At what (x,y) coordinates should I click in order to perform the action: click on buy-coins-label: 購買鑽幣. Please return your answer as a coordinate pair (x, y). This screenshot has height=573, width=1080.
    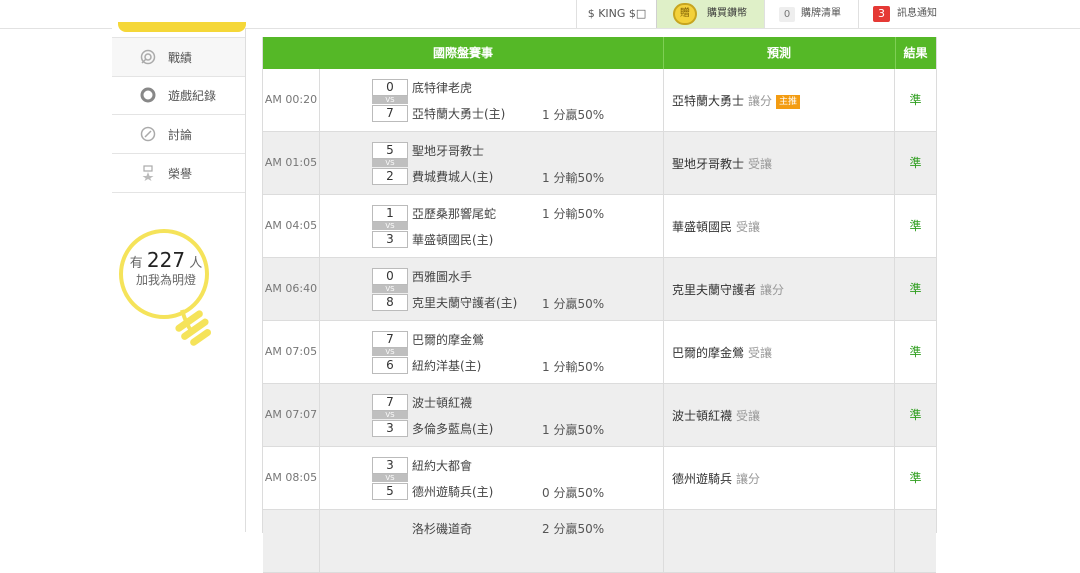
    Looking at the image, I should click on (727, 13).